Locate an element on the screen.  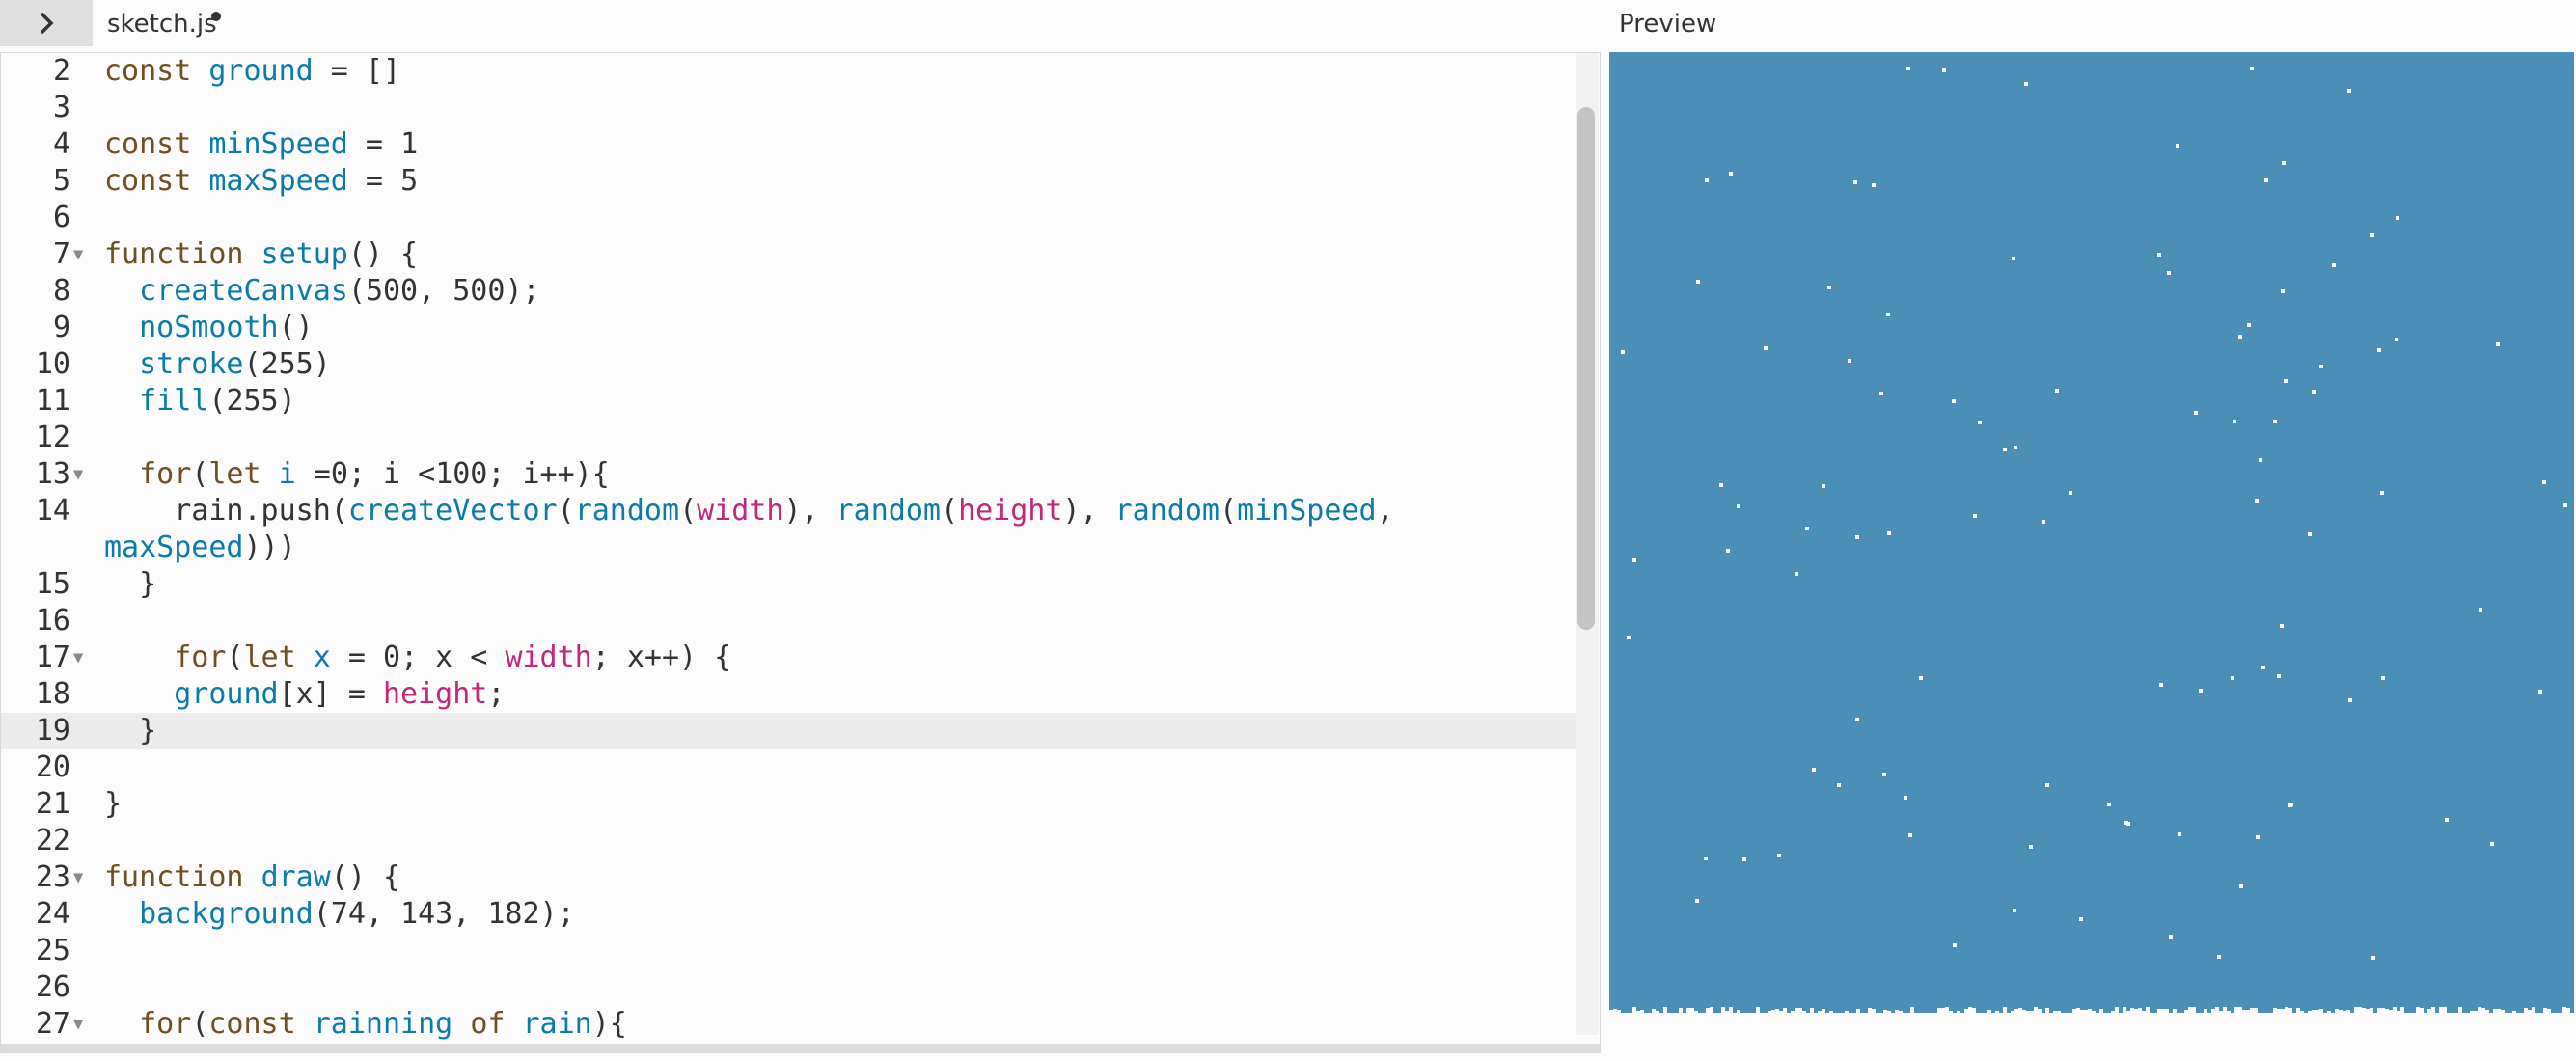
code-token: let is located at coordinates (244, 474).